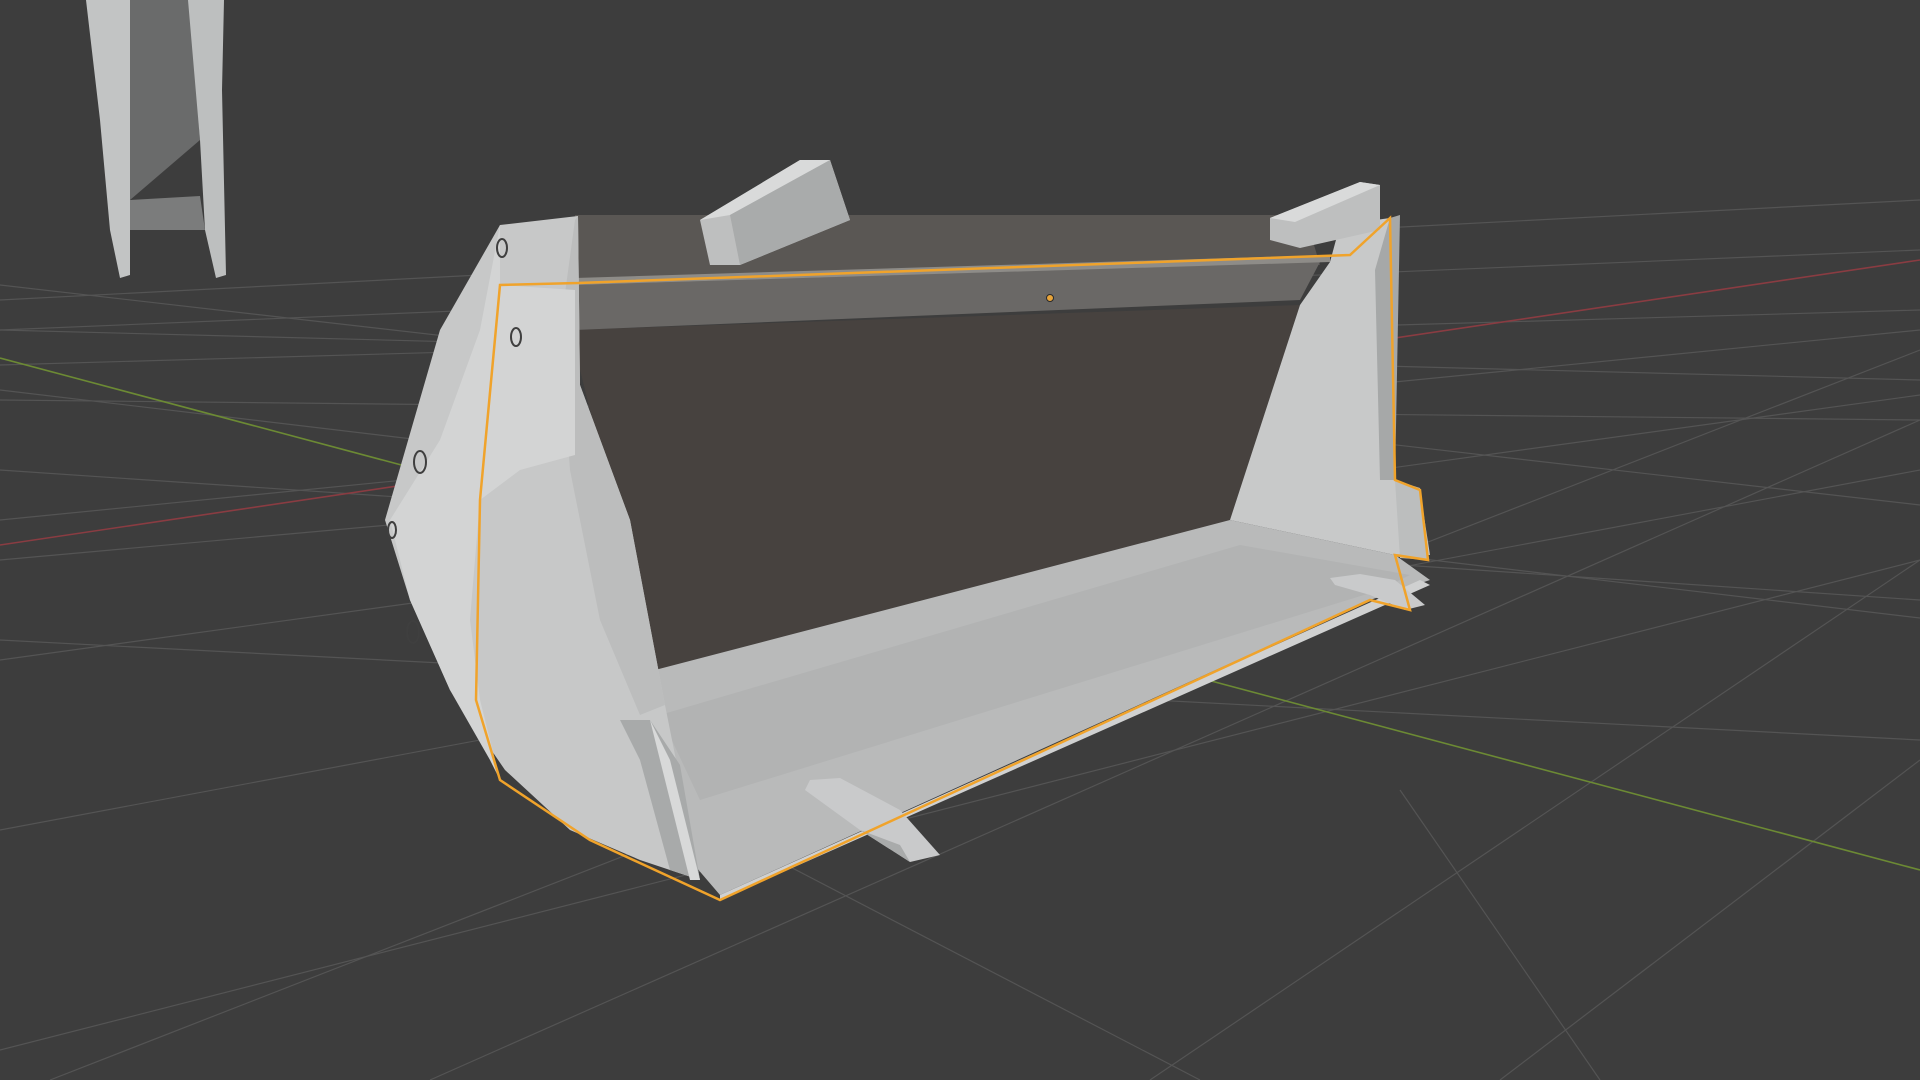 Image resolution: width=1920 pixels, height=1080 pixels. I want to click on object-origin-dot, so click(1050, 298).